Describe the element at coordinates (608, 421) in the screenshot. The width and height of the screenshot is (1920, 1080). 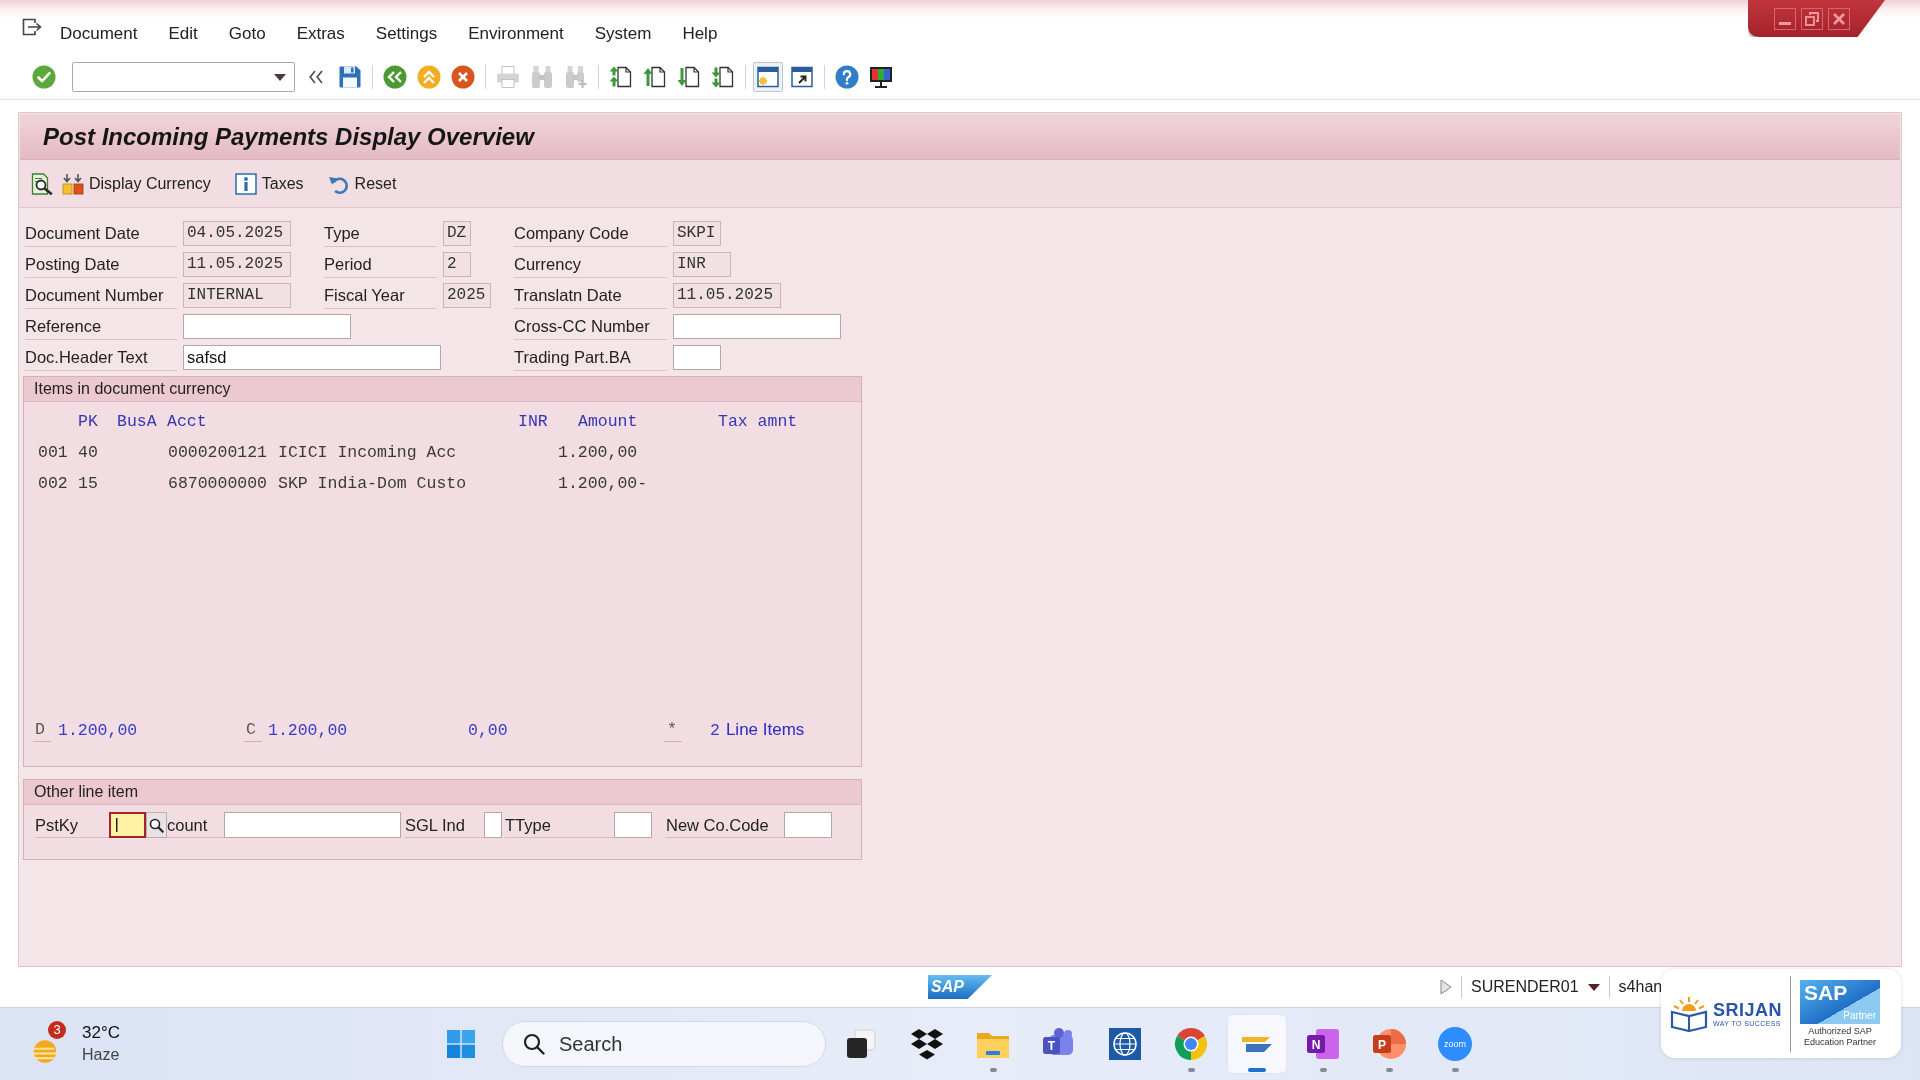
I see `column-header: Amount` at that location.